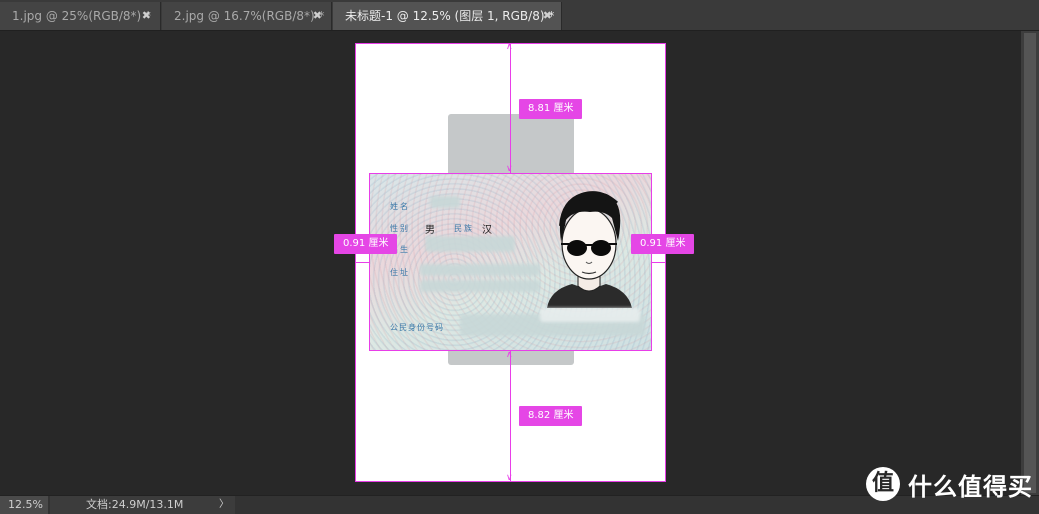 The width and height of the screenshot is (1039, 514). I want to click on label-id-number: 公民身份号码, so click(417, 327).